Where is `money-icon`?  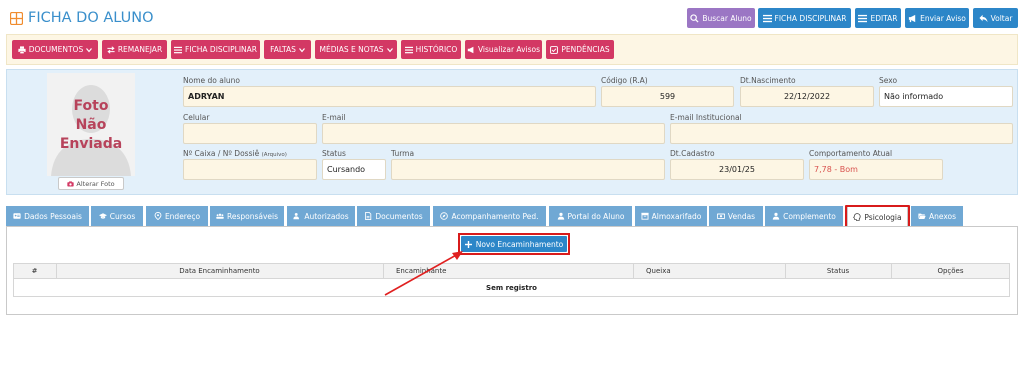
money-icon is located at coordinates (720, 216).